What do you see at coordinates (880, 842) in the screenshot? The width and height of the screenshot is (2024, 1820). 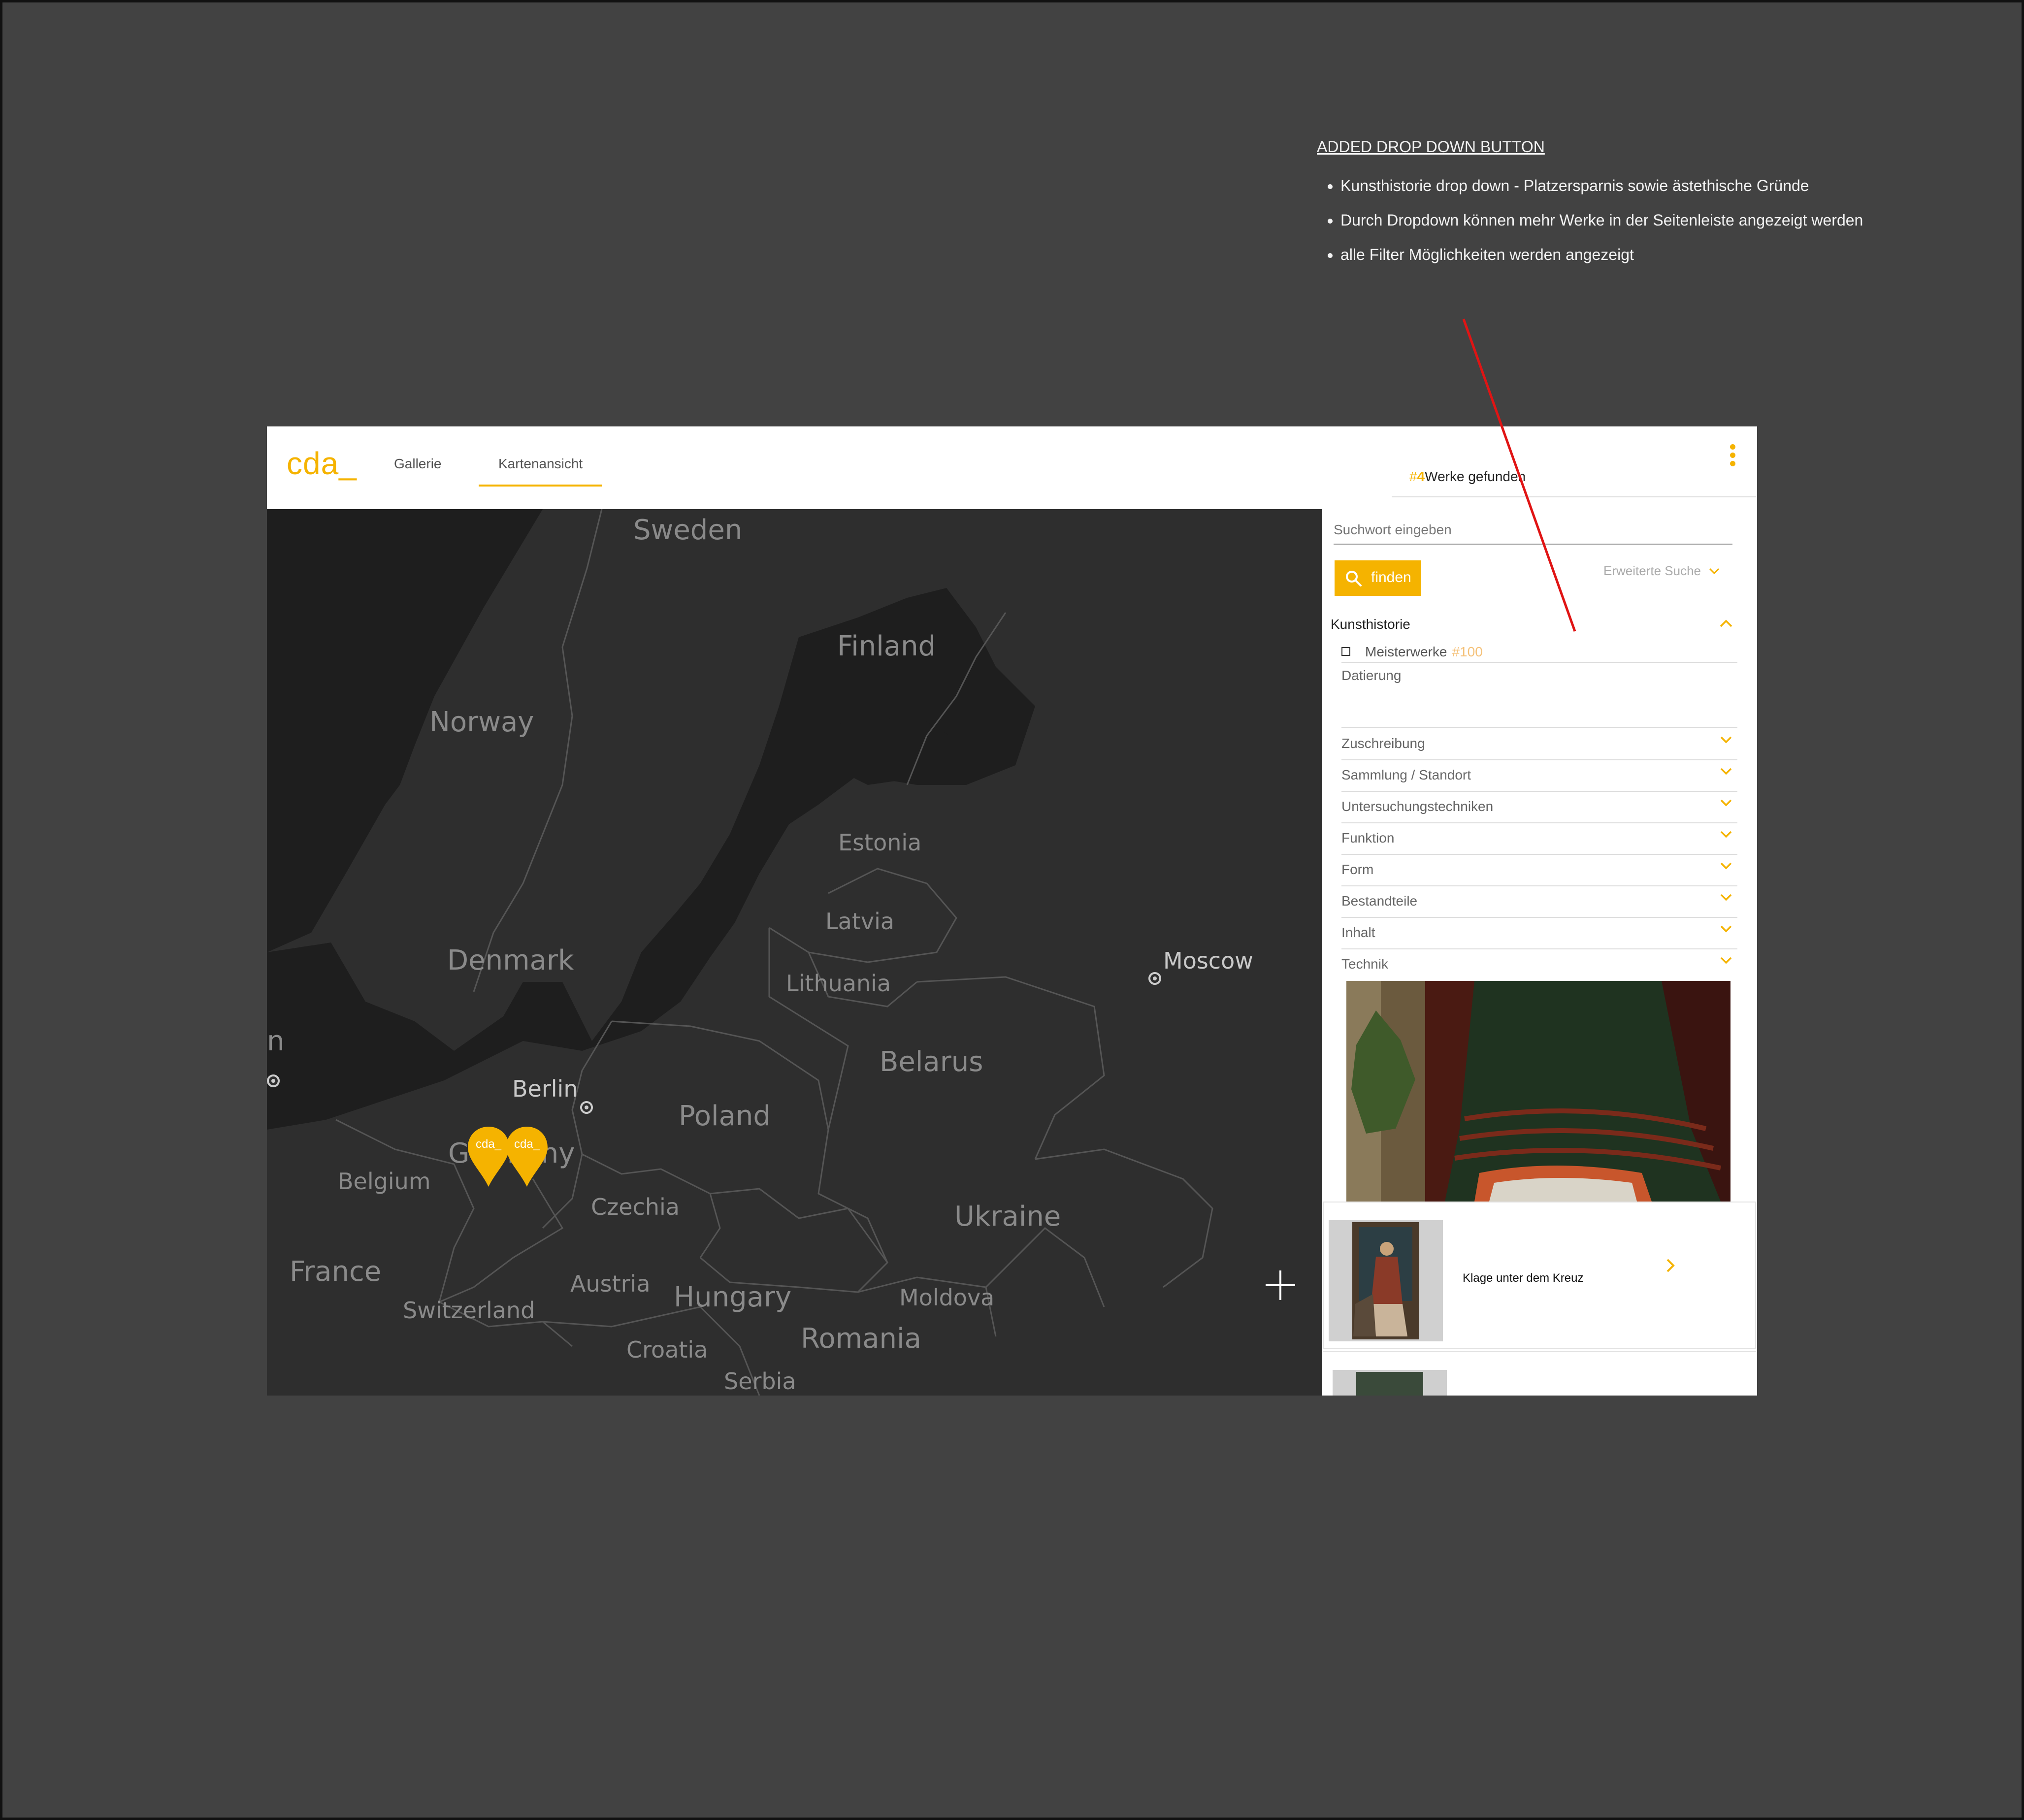 I see `map-label-estonia: Estonia` at bounding box center [880, 842].